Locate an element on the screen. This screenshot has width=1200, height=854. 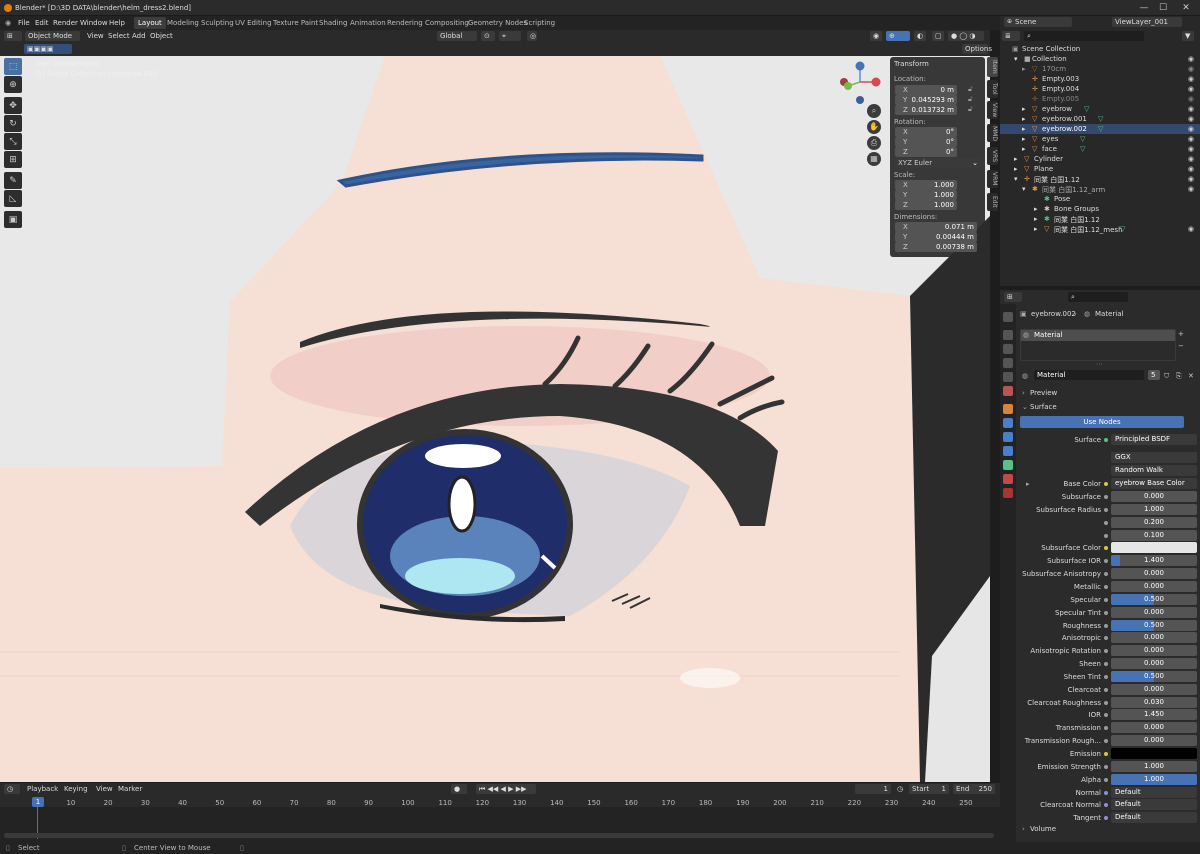
rotation-y-field: Y 0° is located at coordinates (926, 142).